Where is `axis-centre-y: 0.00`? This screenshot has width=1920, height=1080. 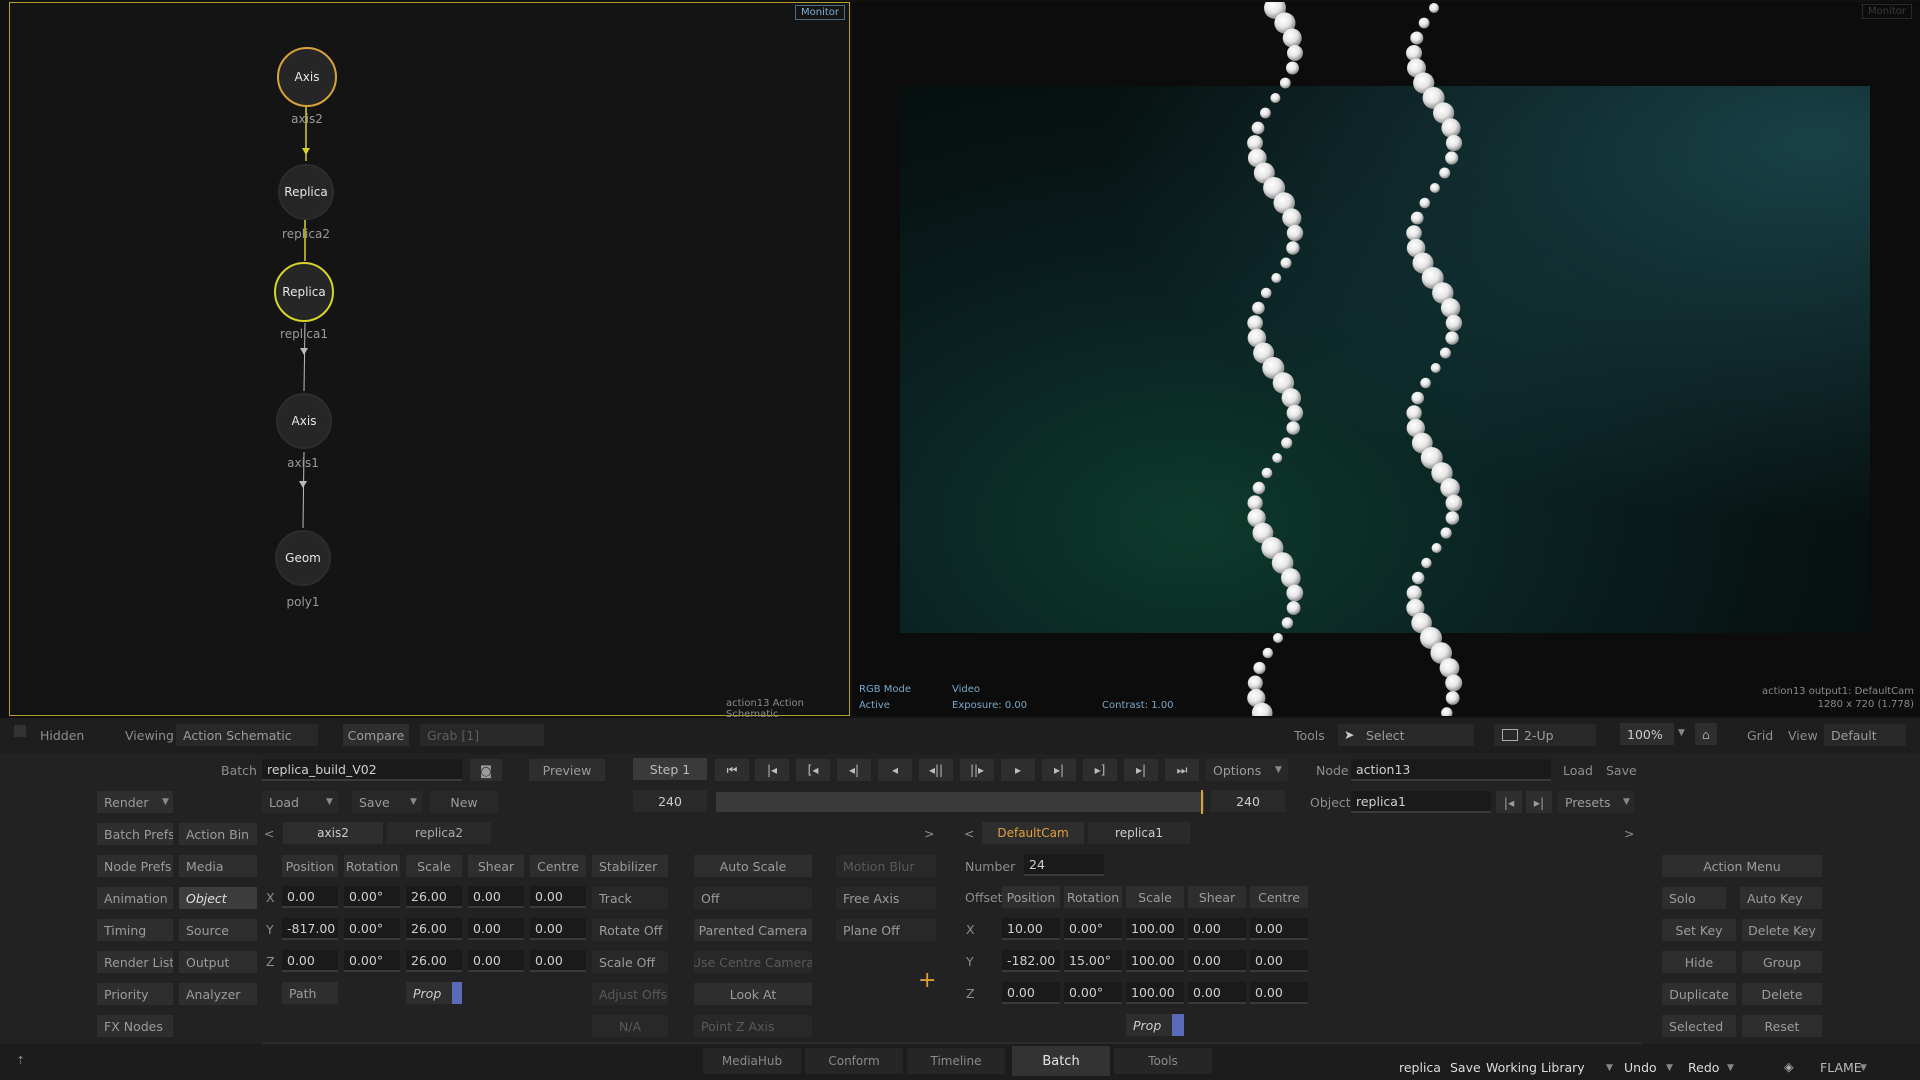
axis-centre-y: 0.00 is located at coordinates (558, 929).